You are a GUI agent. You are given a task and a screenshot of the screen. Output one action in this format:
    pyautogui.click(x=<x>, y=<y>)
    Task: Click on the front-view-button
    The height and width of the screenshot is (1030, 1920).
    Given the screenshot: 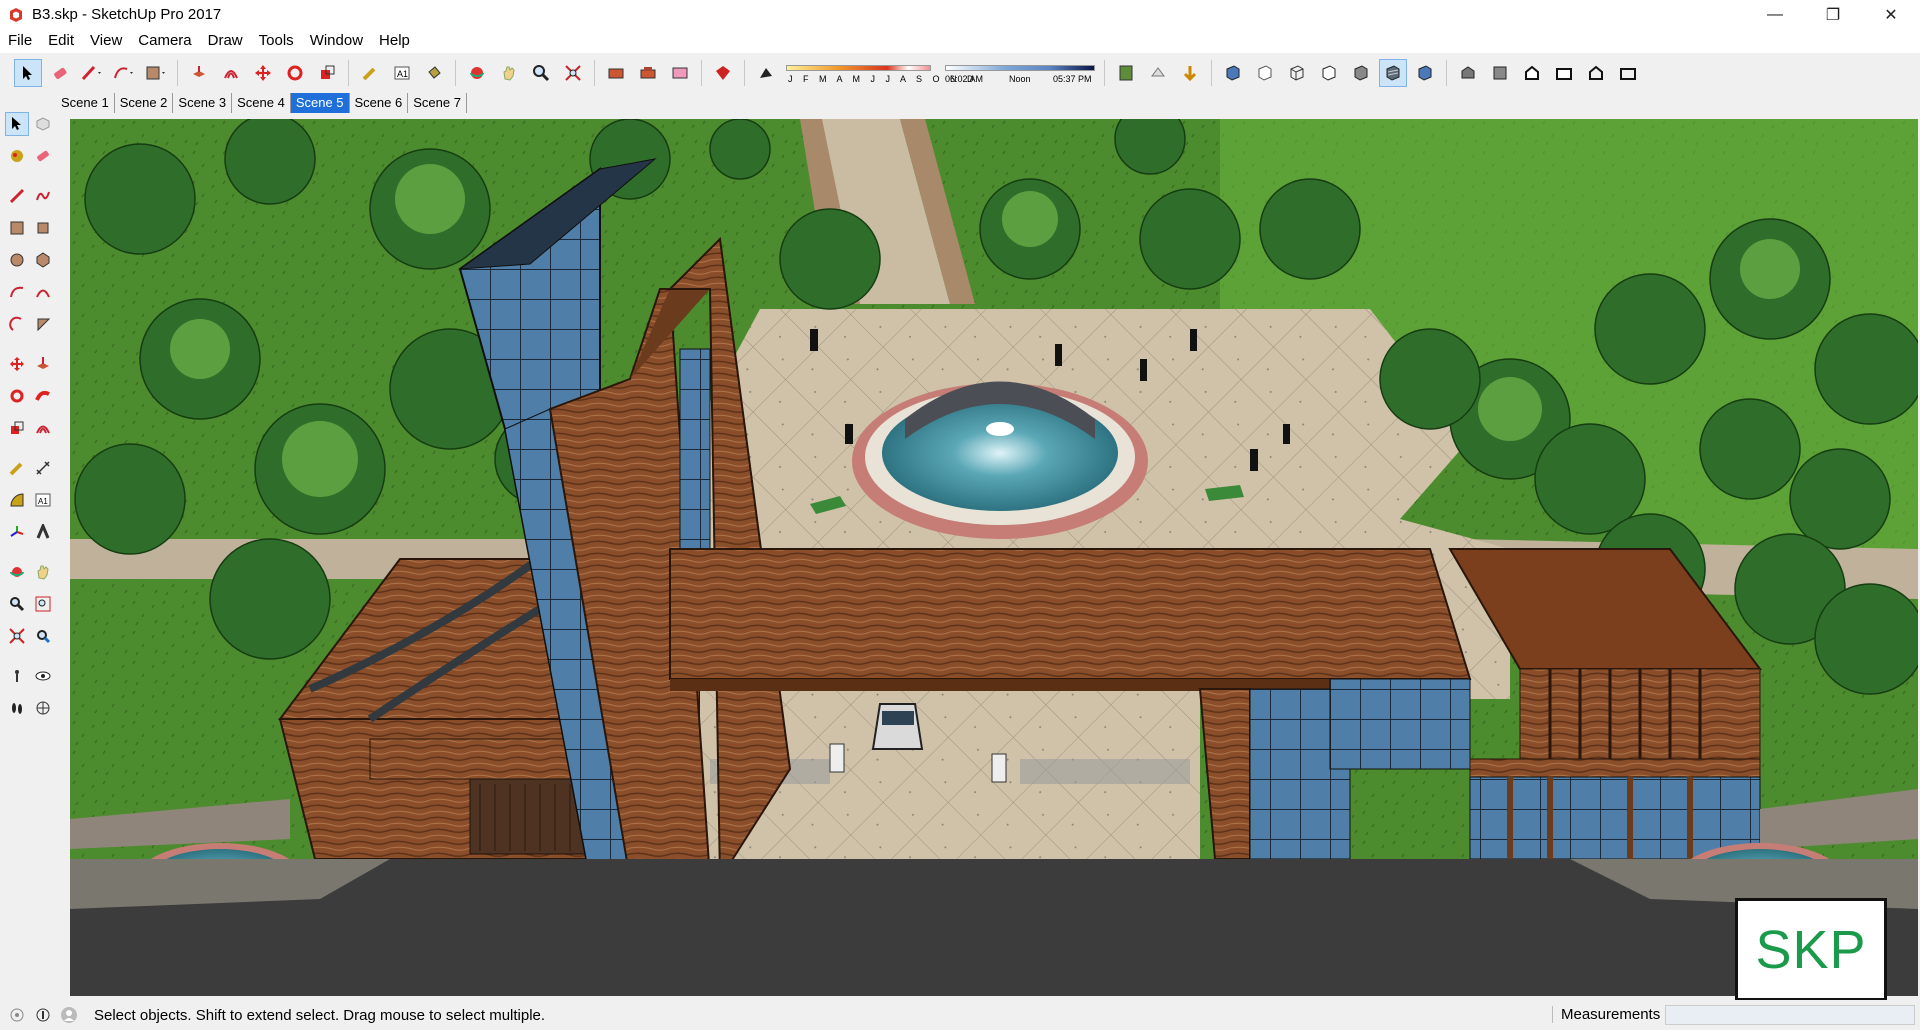 What is the action you would take?
    pyautogui.click(x=1532, y=73)
    